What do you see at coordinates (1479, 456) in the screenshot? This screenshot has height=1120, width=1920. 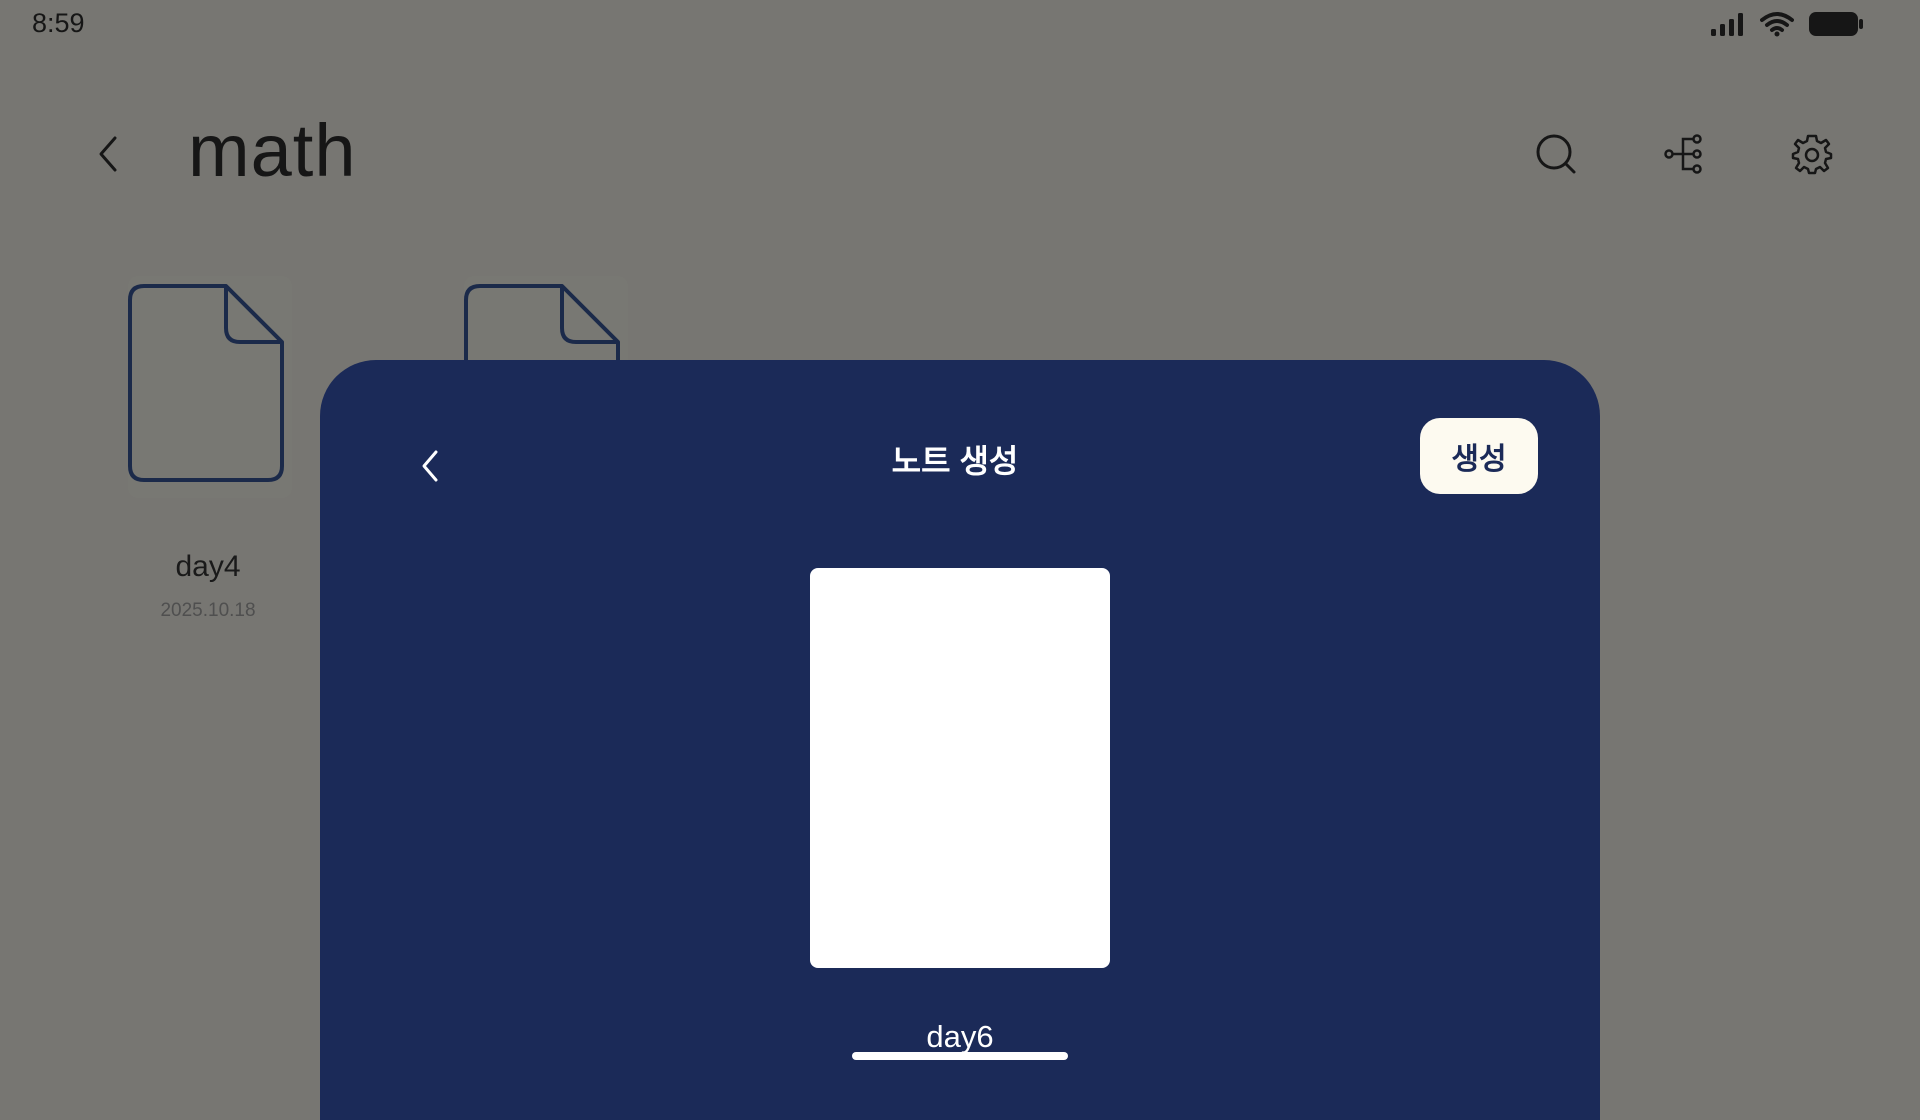 I see `create-button: 생성` at bounding box center [1479, 456].